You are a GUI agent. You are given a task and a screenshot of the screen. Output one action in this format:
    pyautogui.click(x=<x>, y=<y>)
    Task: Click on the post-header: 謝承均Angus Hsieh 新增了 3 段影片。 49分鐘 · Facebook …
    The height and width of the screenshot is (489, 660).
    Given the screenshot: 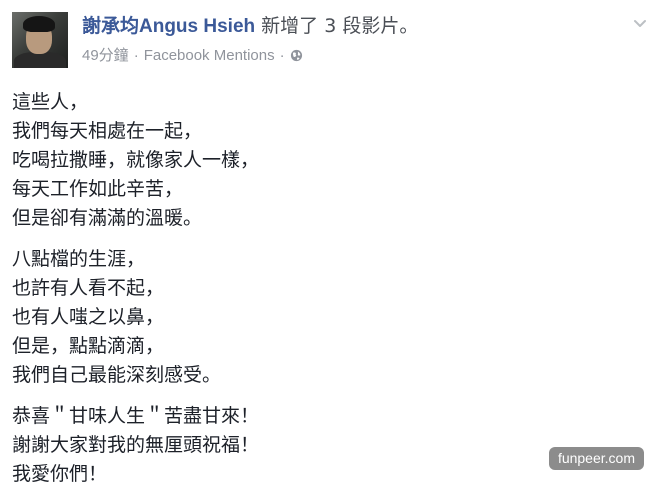 What is the action you would take?
    pyautogui.click(x=330, y=40)
    